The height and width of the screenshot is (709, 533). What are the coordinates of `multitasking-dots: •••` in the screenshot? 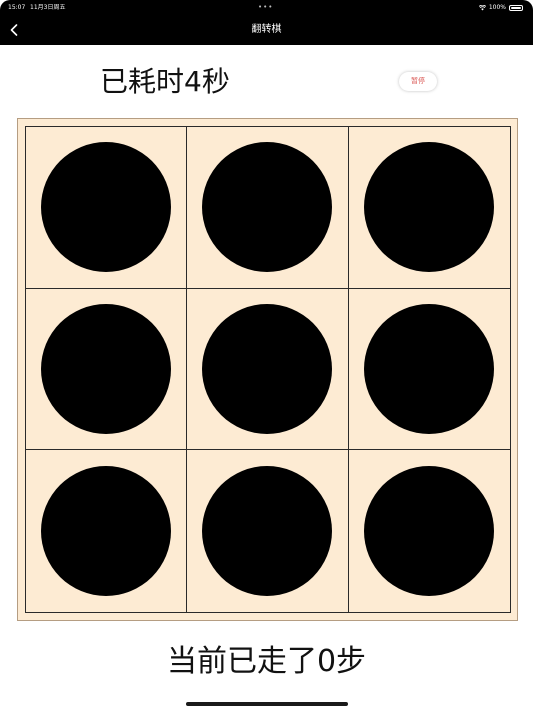 It's located at (265, 7).